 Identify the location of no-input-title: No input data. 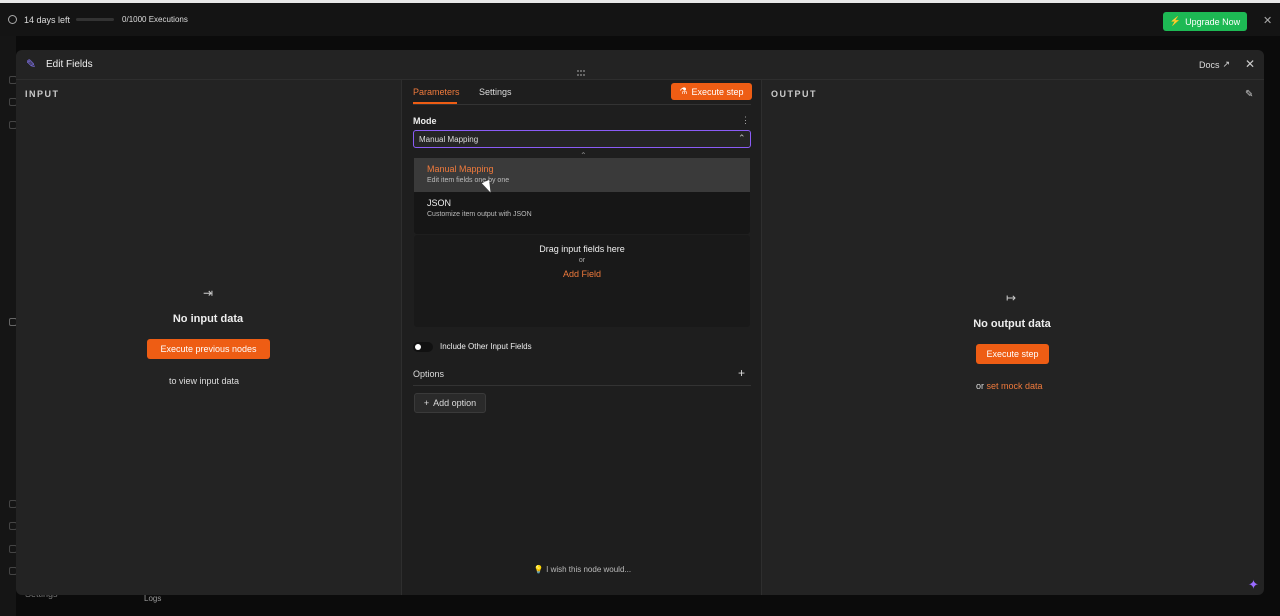
(208, 319).